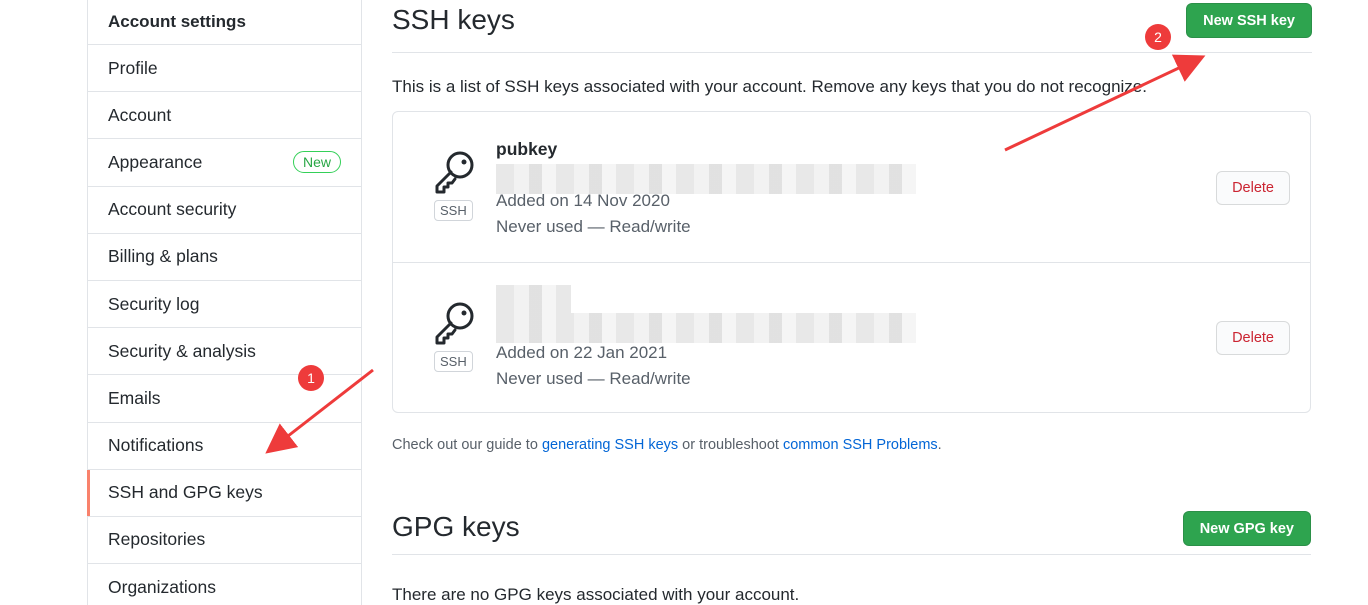 The height and width of the screenshot is (605, 1368). Describe the element at coordinates (533, 299) in the screenshot. I see `redacted-title` at that location.